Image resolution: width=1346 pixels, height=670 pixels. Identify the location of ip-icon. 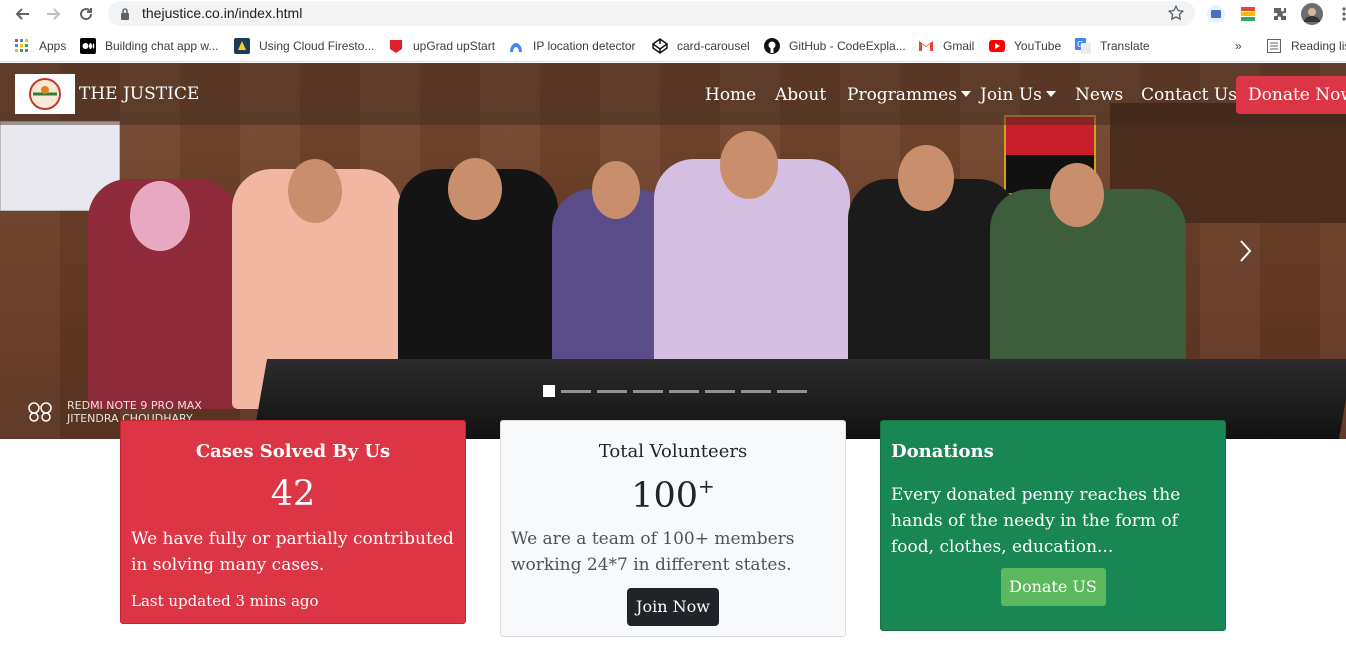
(516, 46).